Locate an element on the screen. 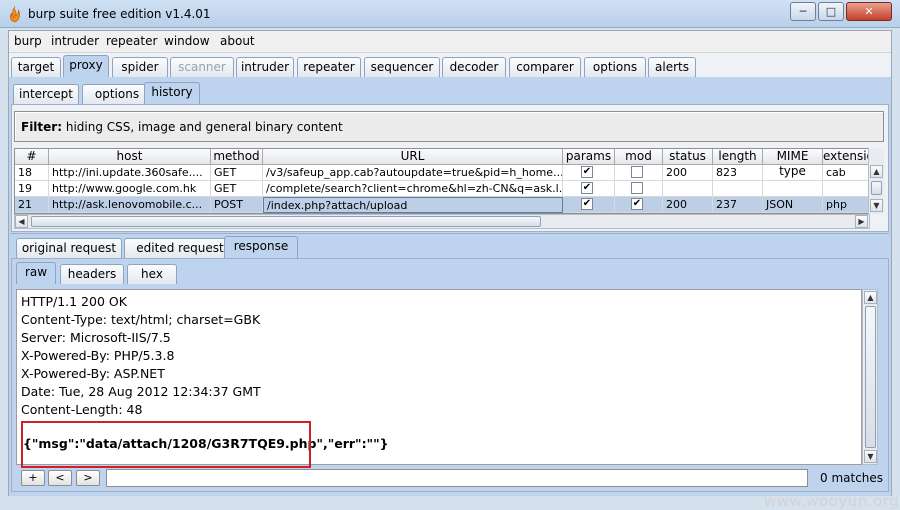 This screenshot has height=510, width=900. maximize-button: □ is located at coordinates (831, 11).